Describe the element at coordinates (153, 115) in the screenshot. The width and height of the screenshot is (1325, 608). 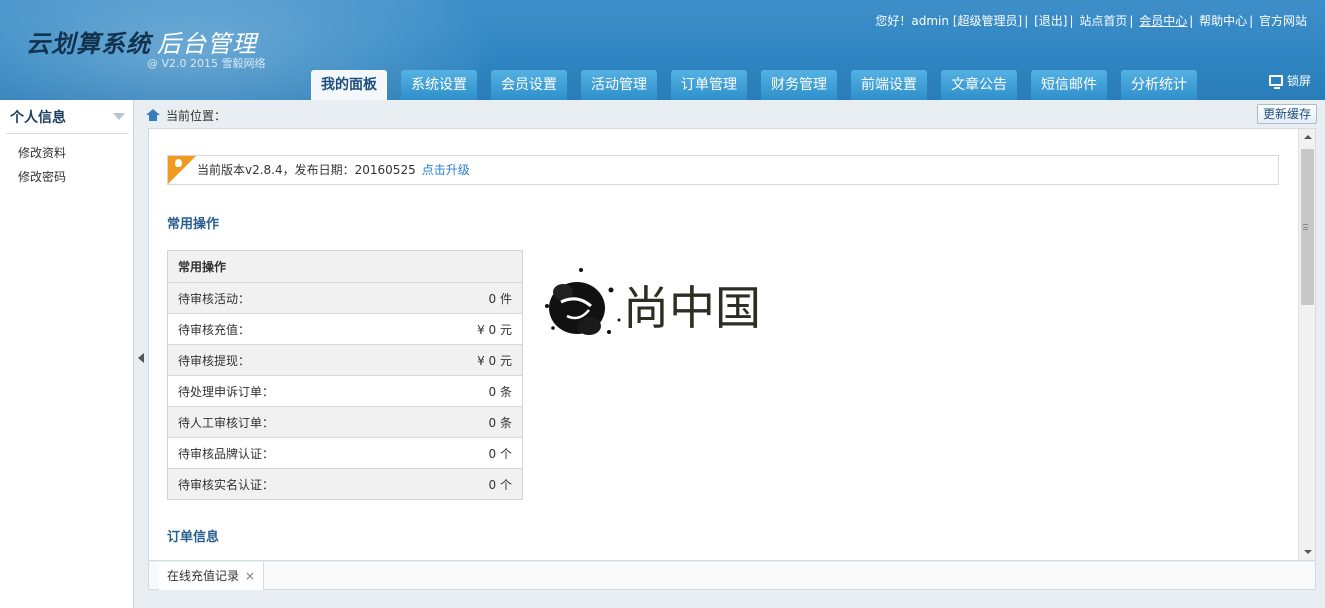
I see `home-icon` at that location.